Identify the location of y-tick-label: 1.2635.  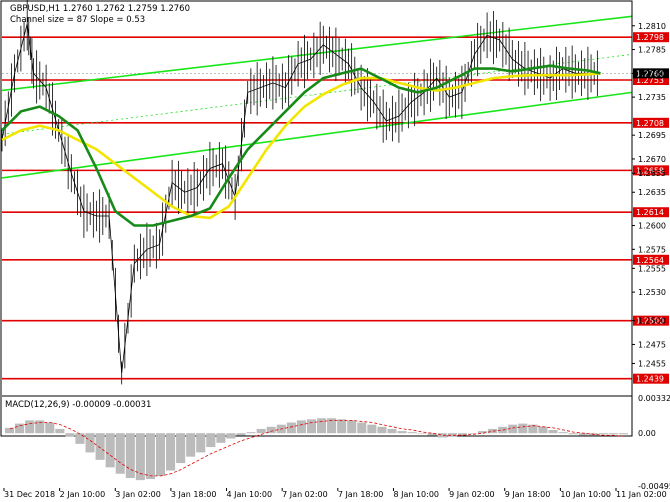
(652, 192).